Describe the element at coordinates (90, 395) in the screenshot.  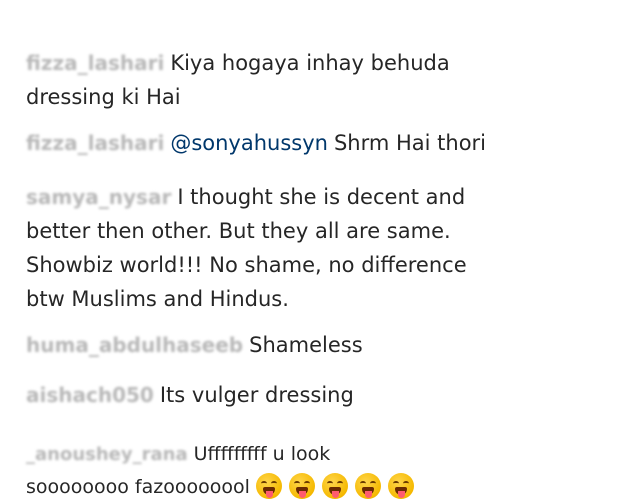
I see `comment-username: aishach050` at that location.